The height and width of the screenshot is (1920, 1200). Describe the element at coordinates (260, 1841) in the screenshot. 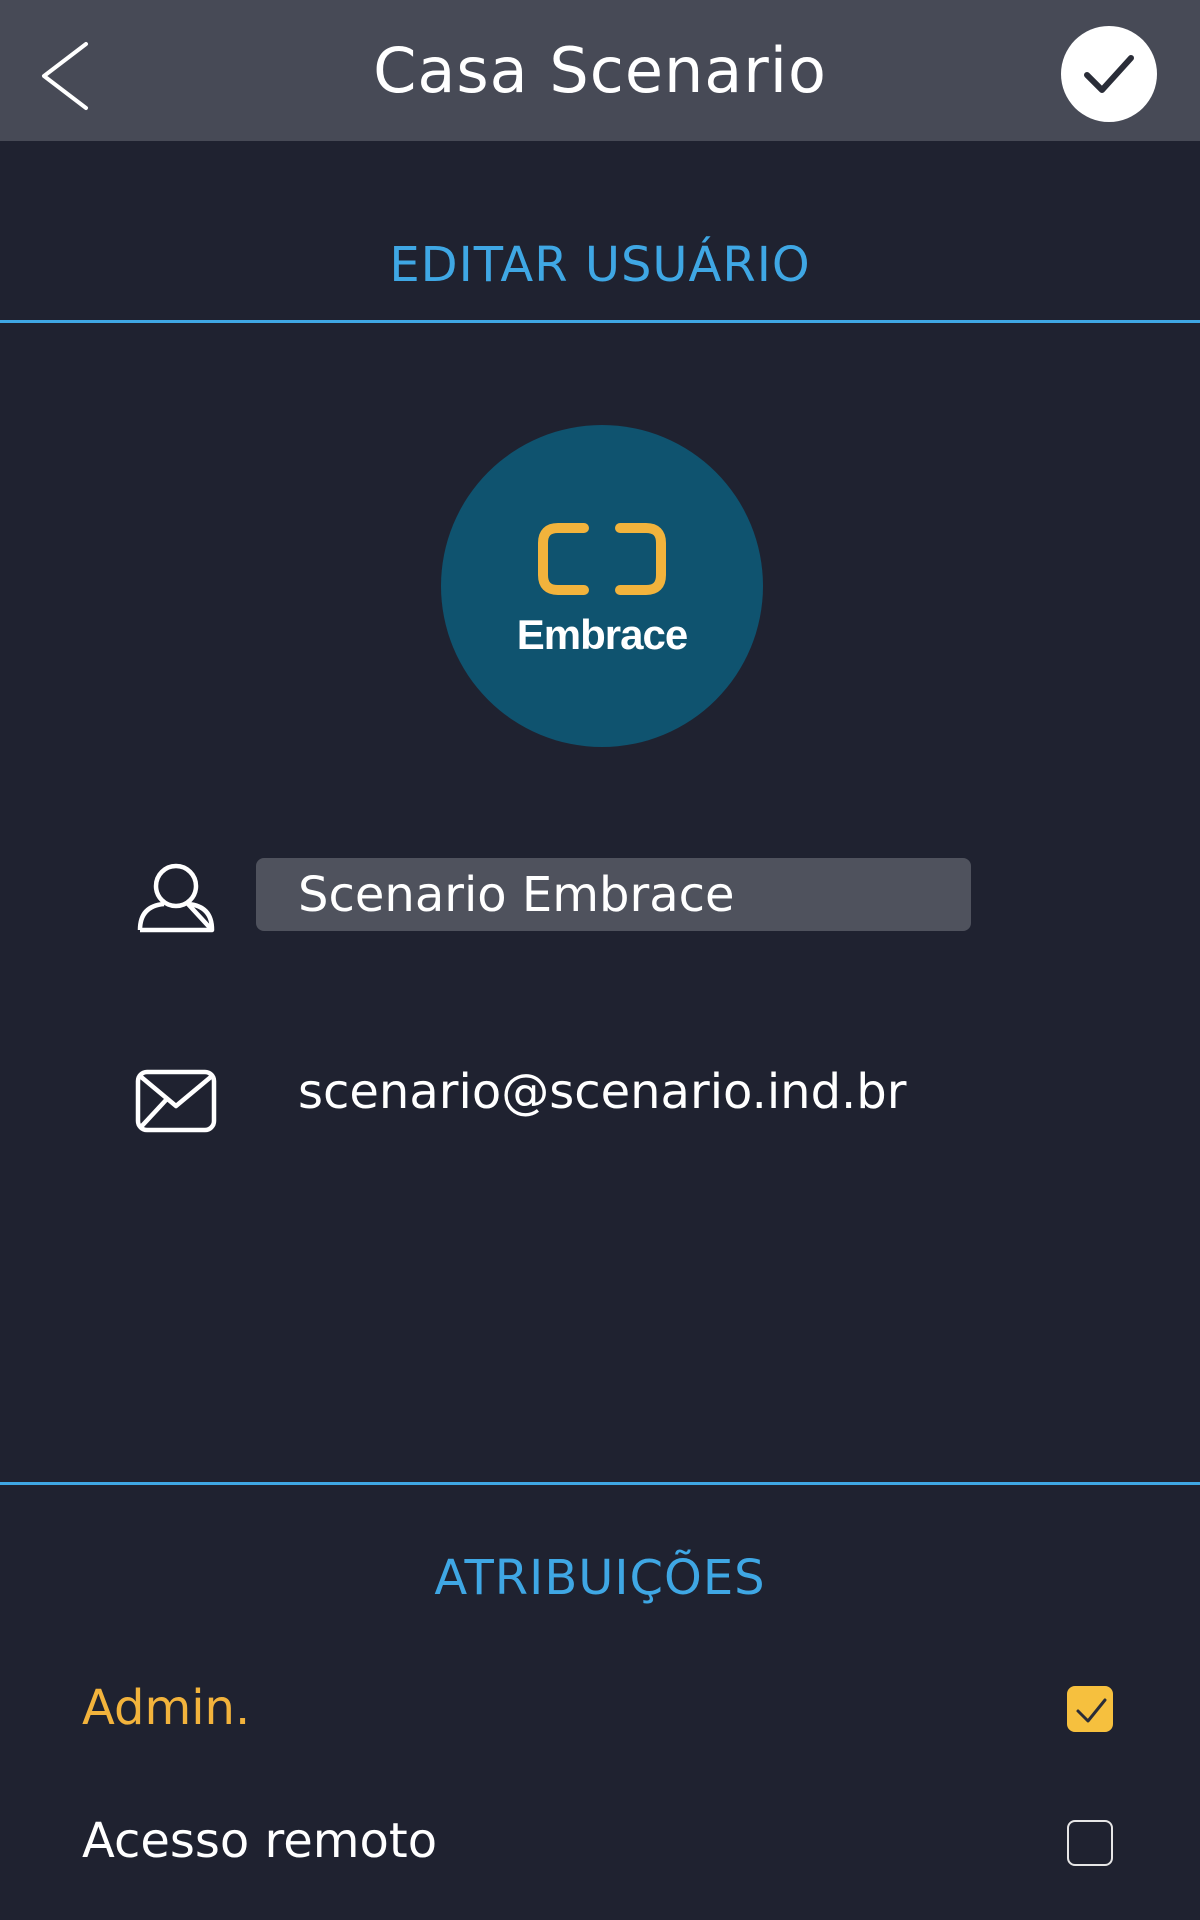

I see `role-label-remote-access: Acesso remoto` at that location.